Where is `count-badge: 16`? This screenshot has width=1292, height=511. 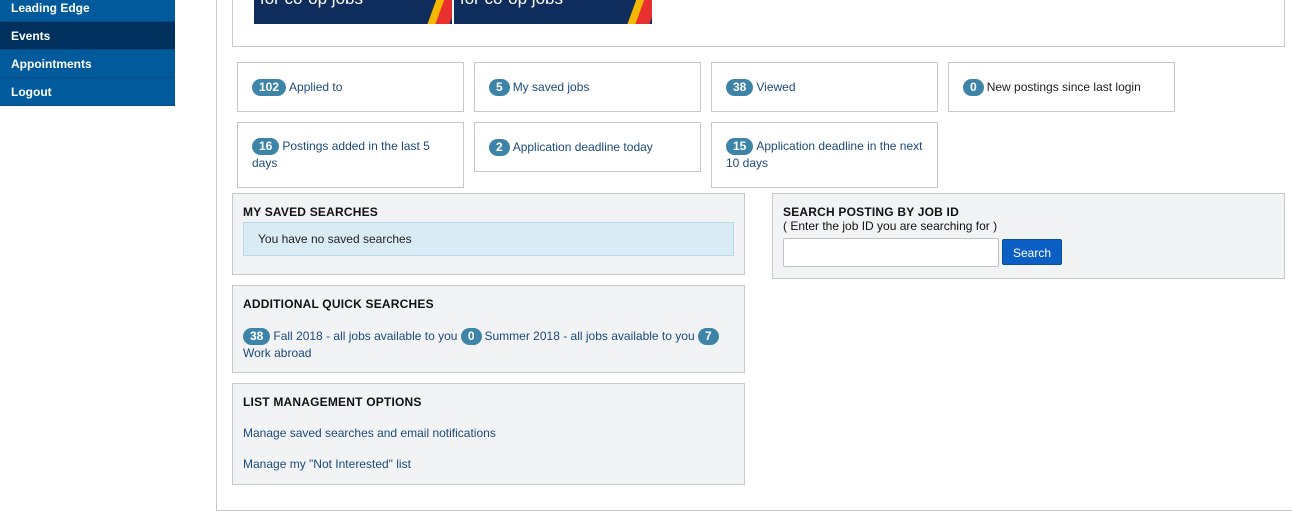 count-badge: 16 is located at coordinates (266, 146).